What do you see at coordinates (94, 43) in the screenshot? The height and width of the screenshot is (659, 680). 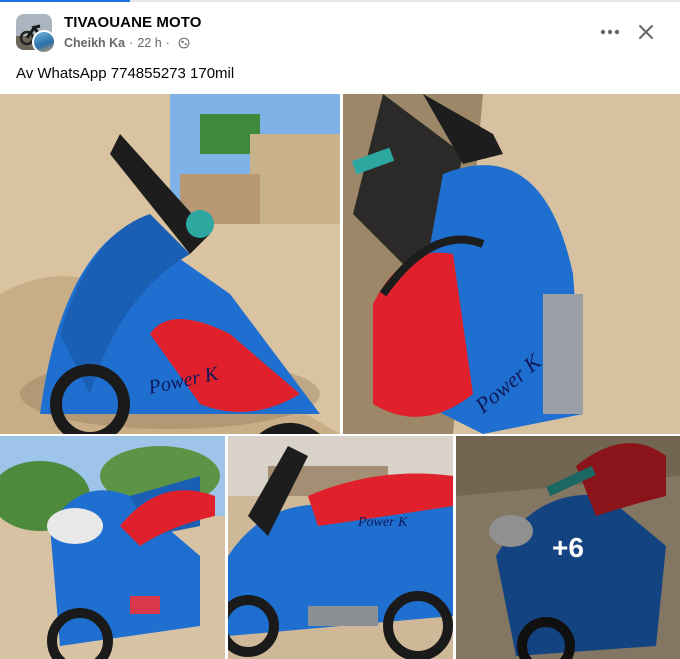 I see `author-name: Cheikh Ka` at bounding box center [94, 43].